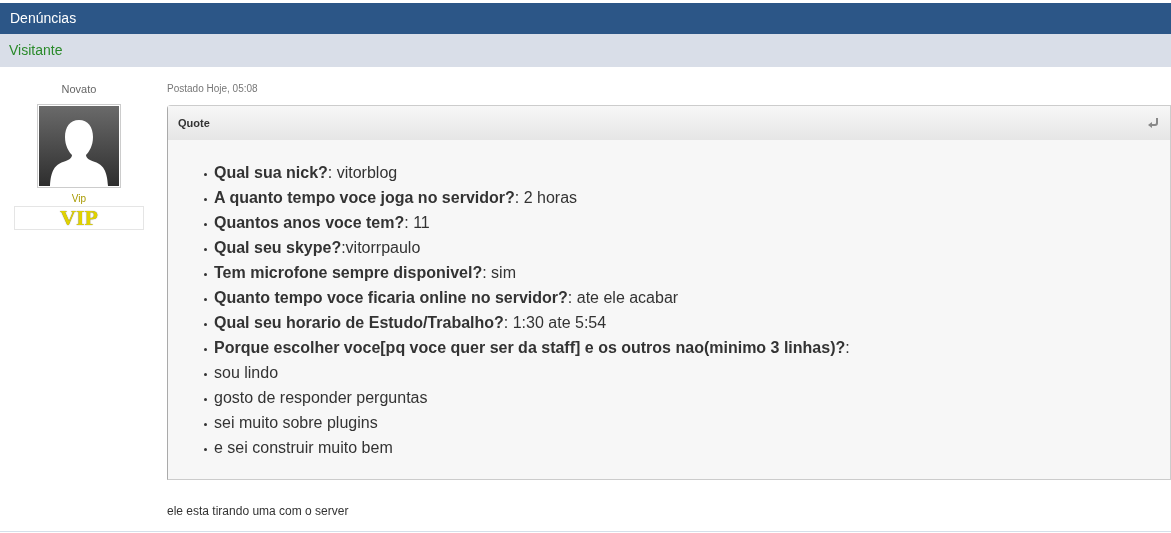 Image resolution: width=1171 pixels, height=533 pixels. What do you see at coordinates (532, 347) in the screenshot?
I see `quote-line: Porque escolher voce[pq voce quer ser da staff] e os outros nao(minimo 3 linhas)?:` at bounding box center [532, 347].